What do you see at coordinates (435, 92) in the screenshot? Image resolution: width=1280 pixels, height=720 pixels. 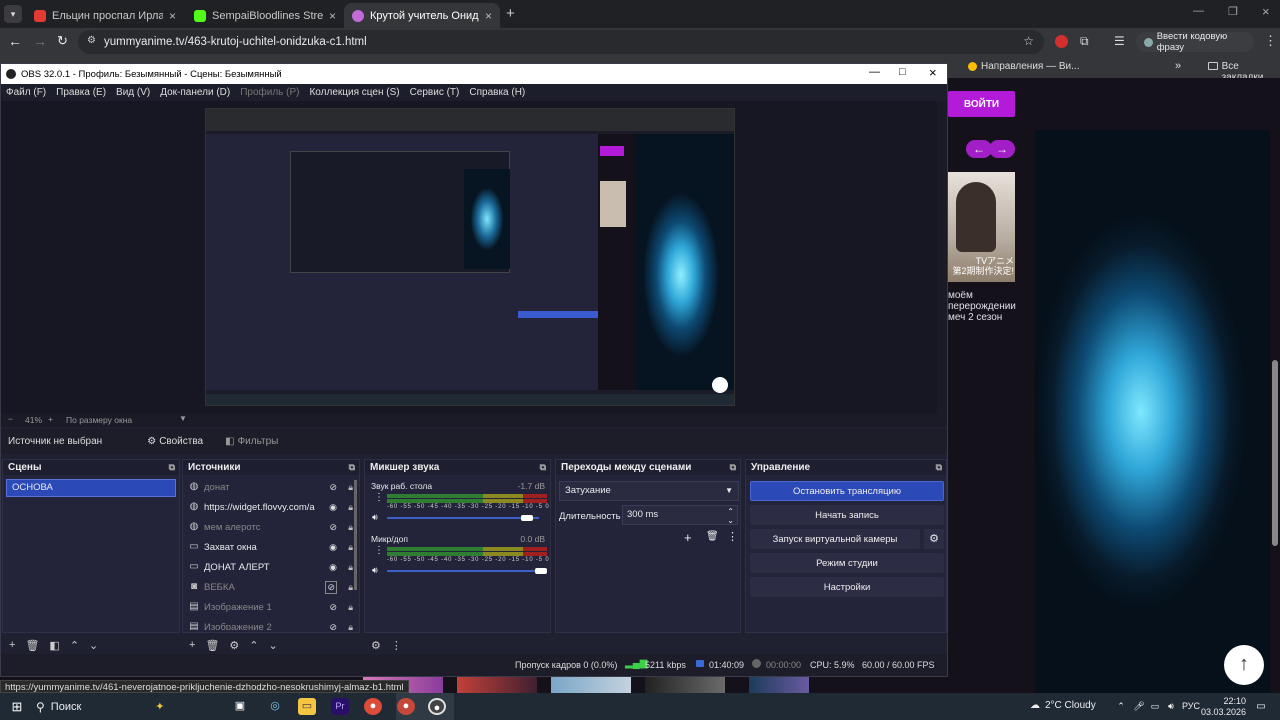 I see `menu-tools: Сервис (T)` at bounding box center [435, 92].